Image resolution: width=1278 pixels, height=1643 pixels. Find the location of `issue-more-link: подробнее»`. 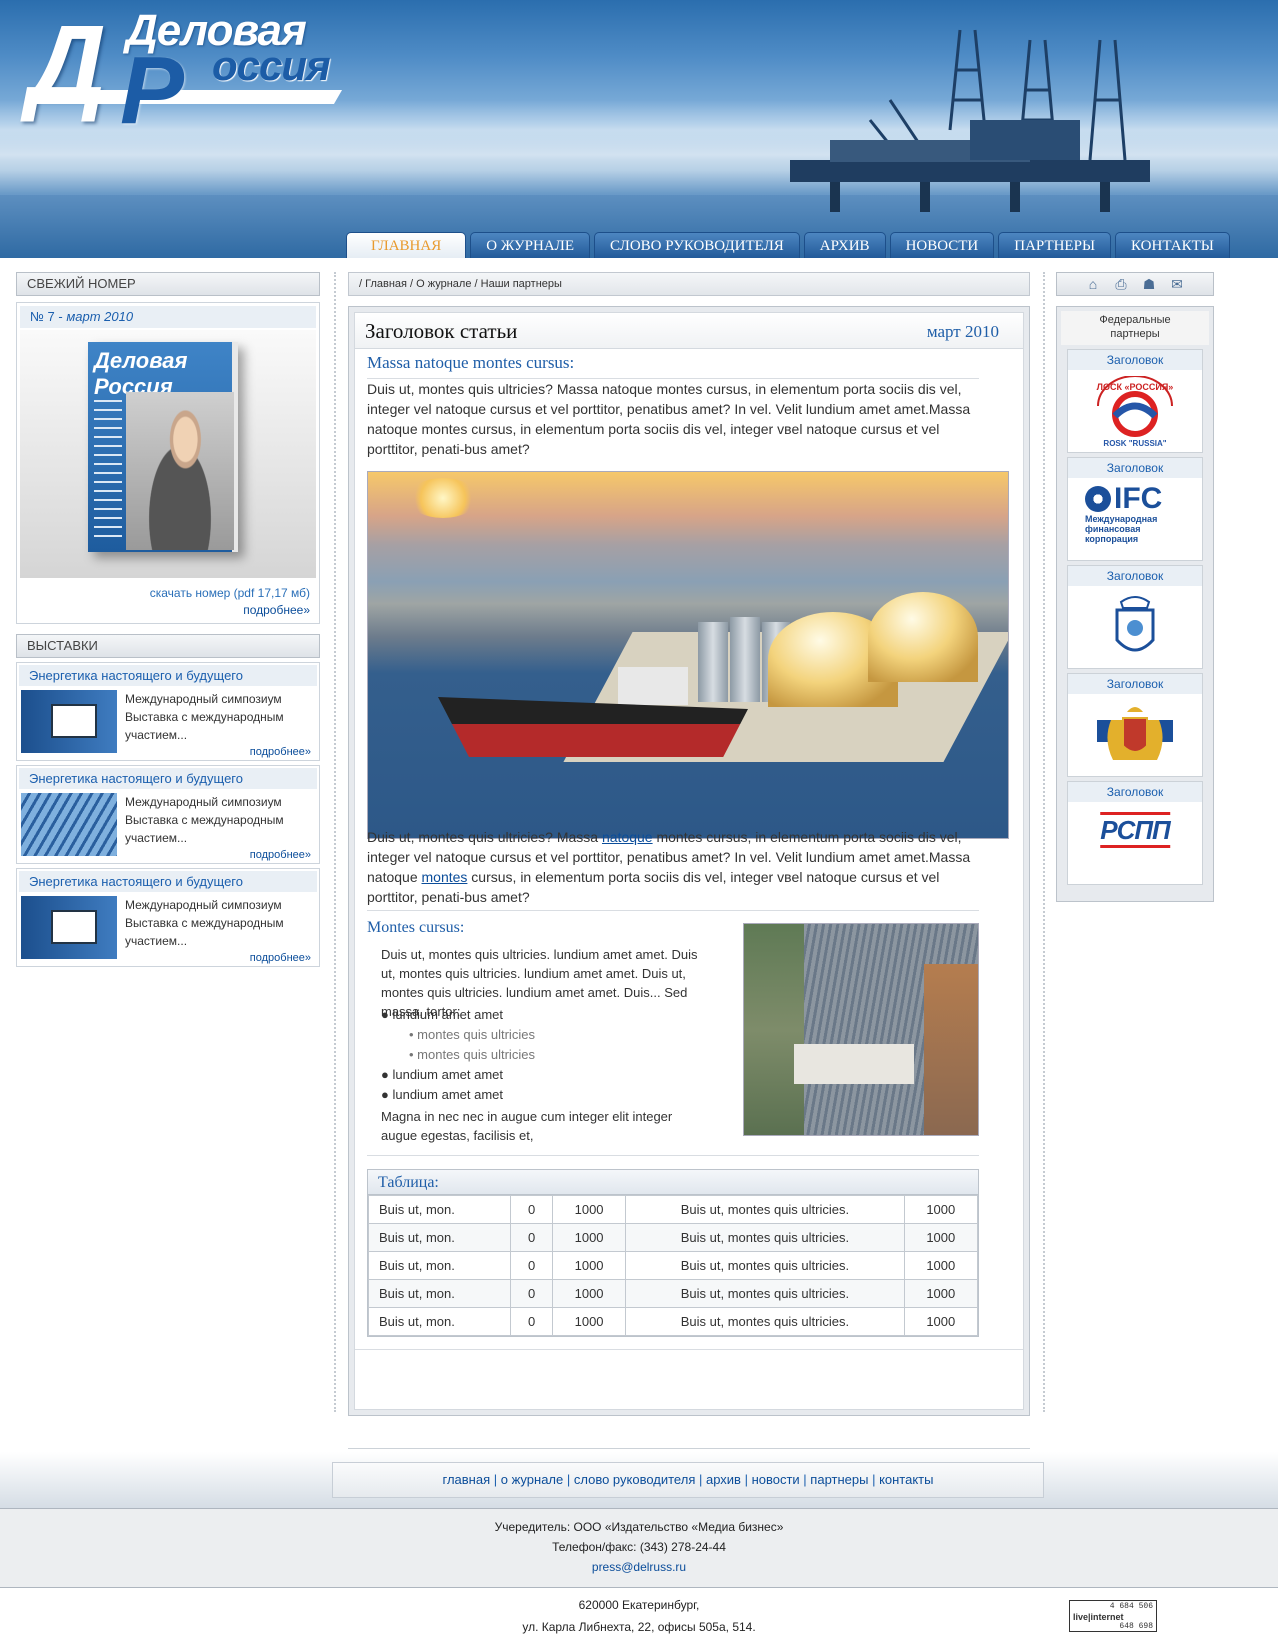

issue-more-link: подробнее» is located at coordinates (276, 610).